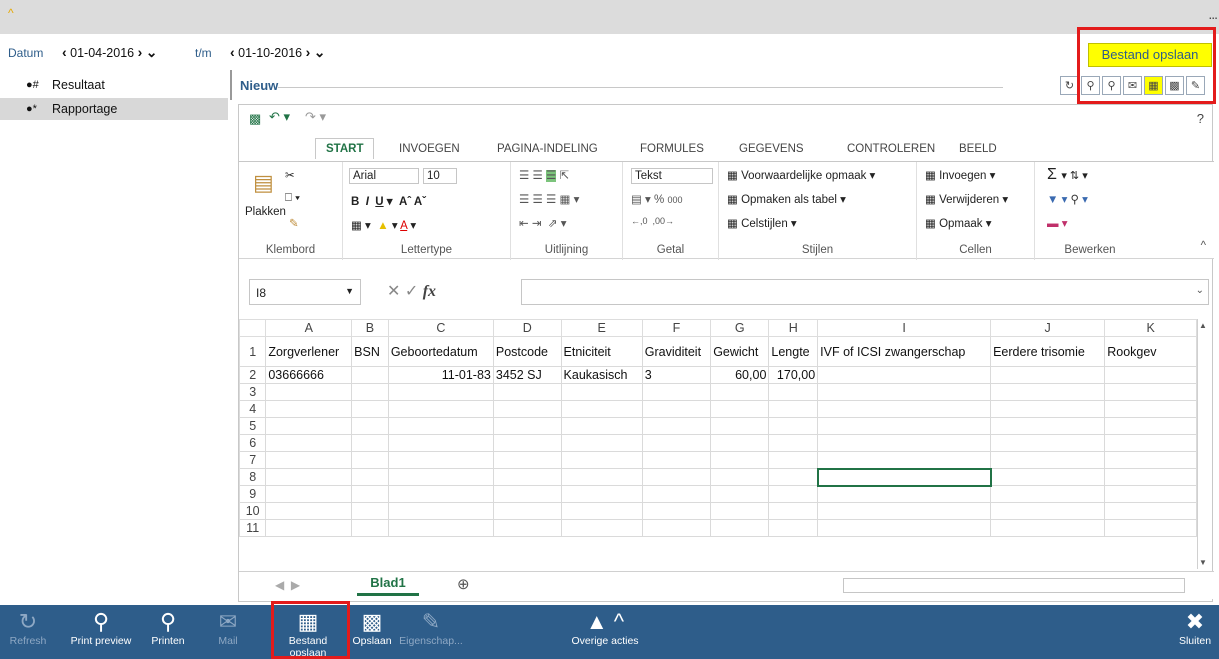  What do you see at coordinates (440, 351) in the screenshot?
I see `cell: Geboortedatum` at bounding box center [440, 351].